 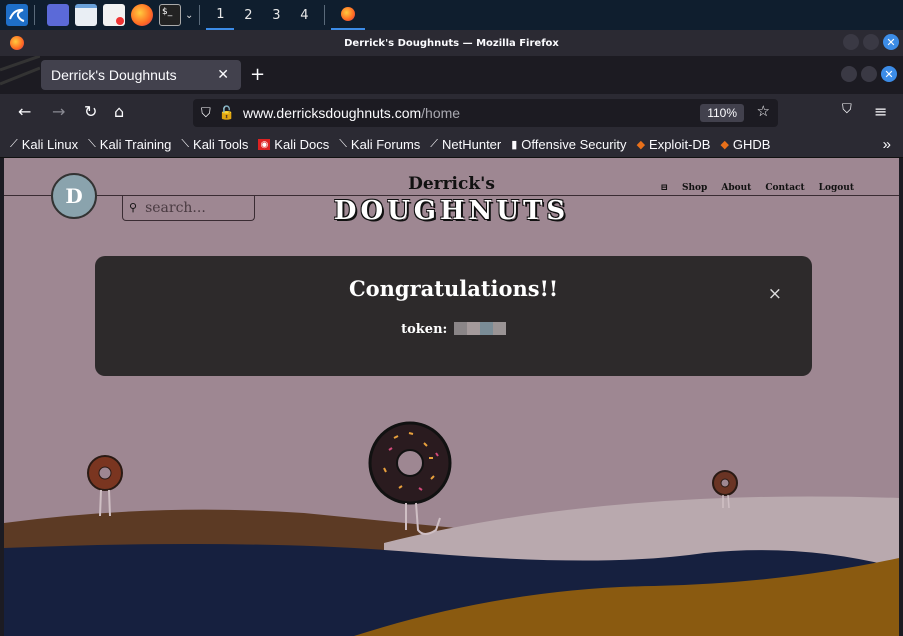 What do you see at coordinates (451, 15) in the screenshot?
I see `os-taskbar: $_ ⌄ 1 2 3 4` at bounding box center [451, 15].